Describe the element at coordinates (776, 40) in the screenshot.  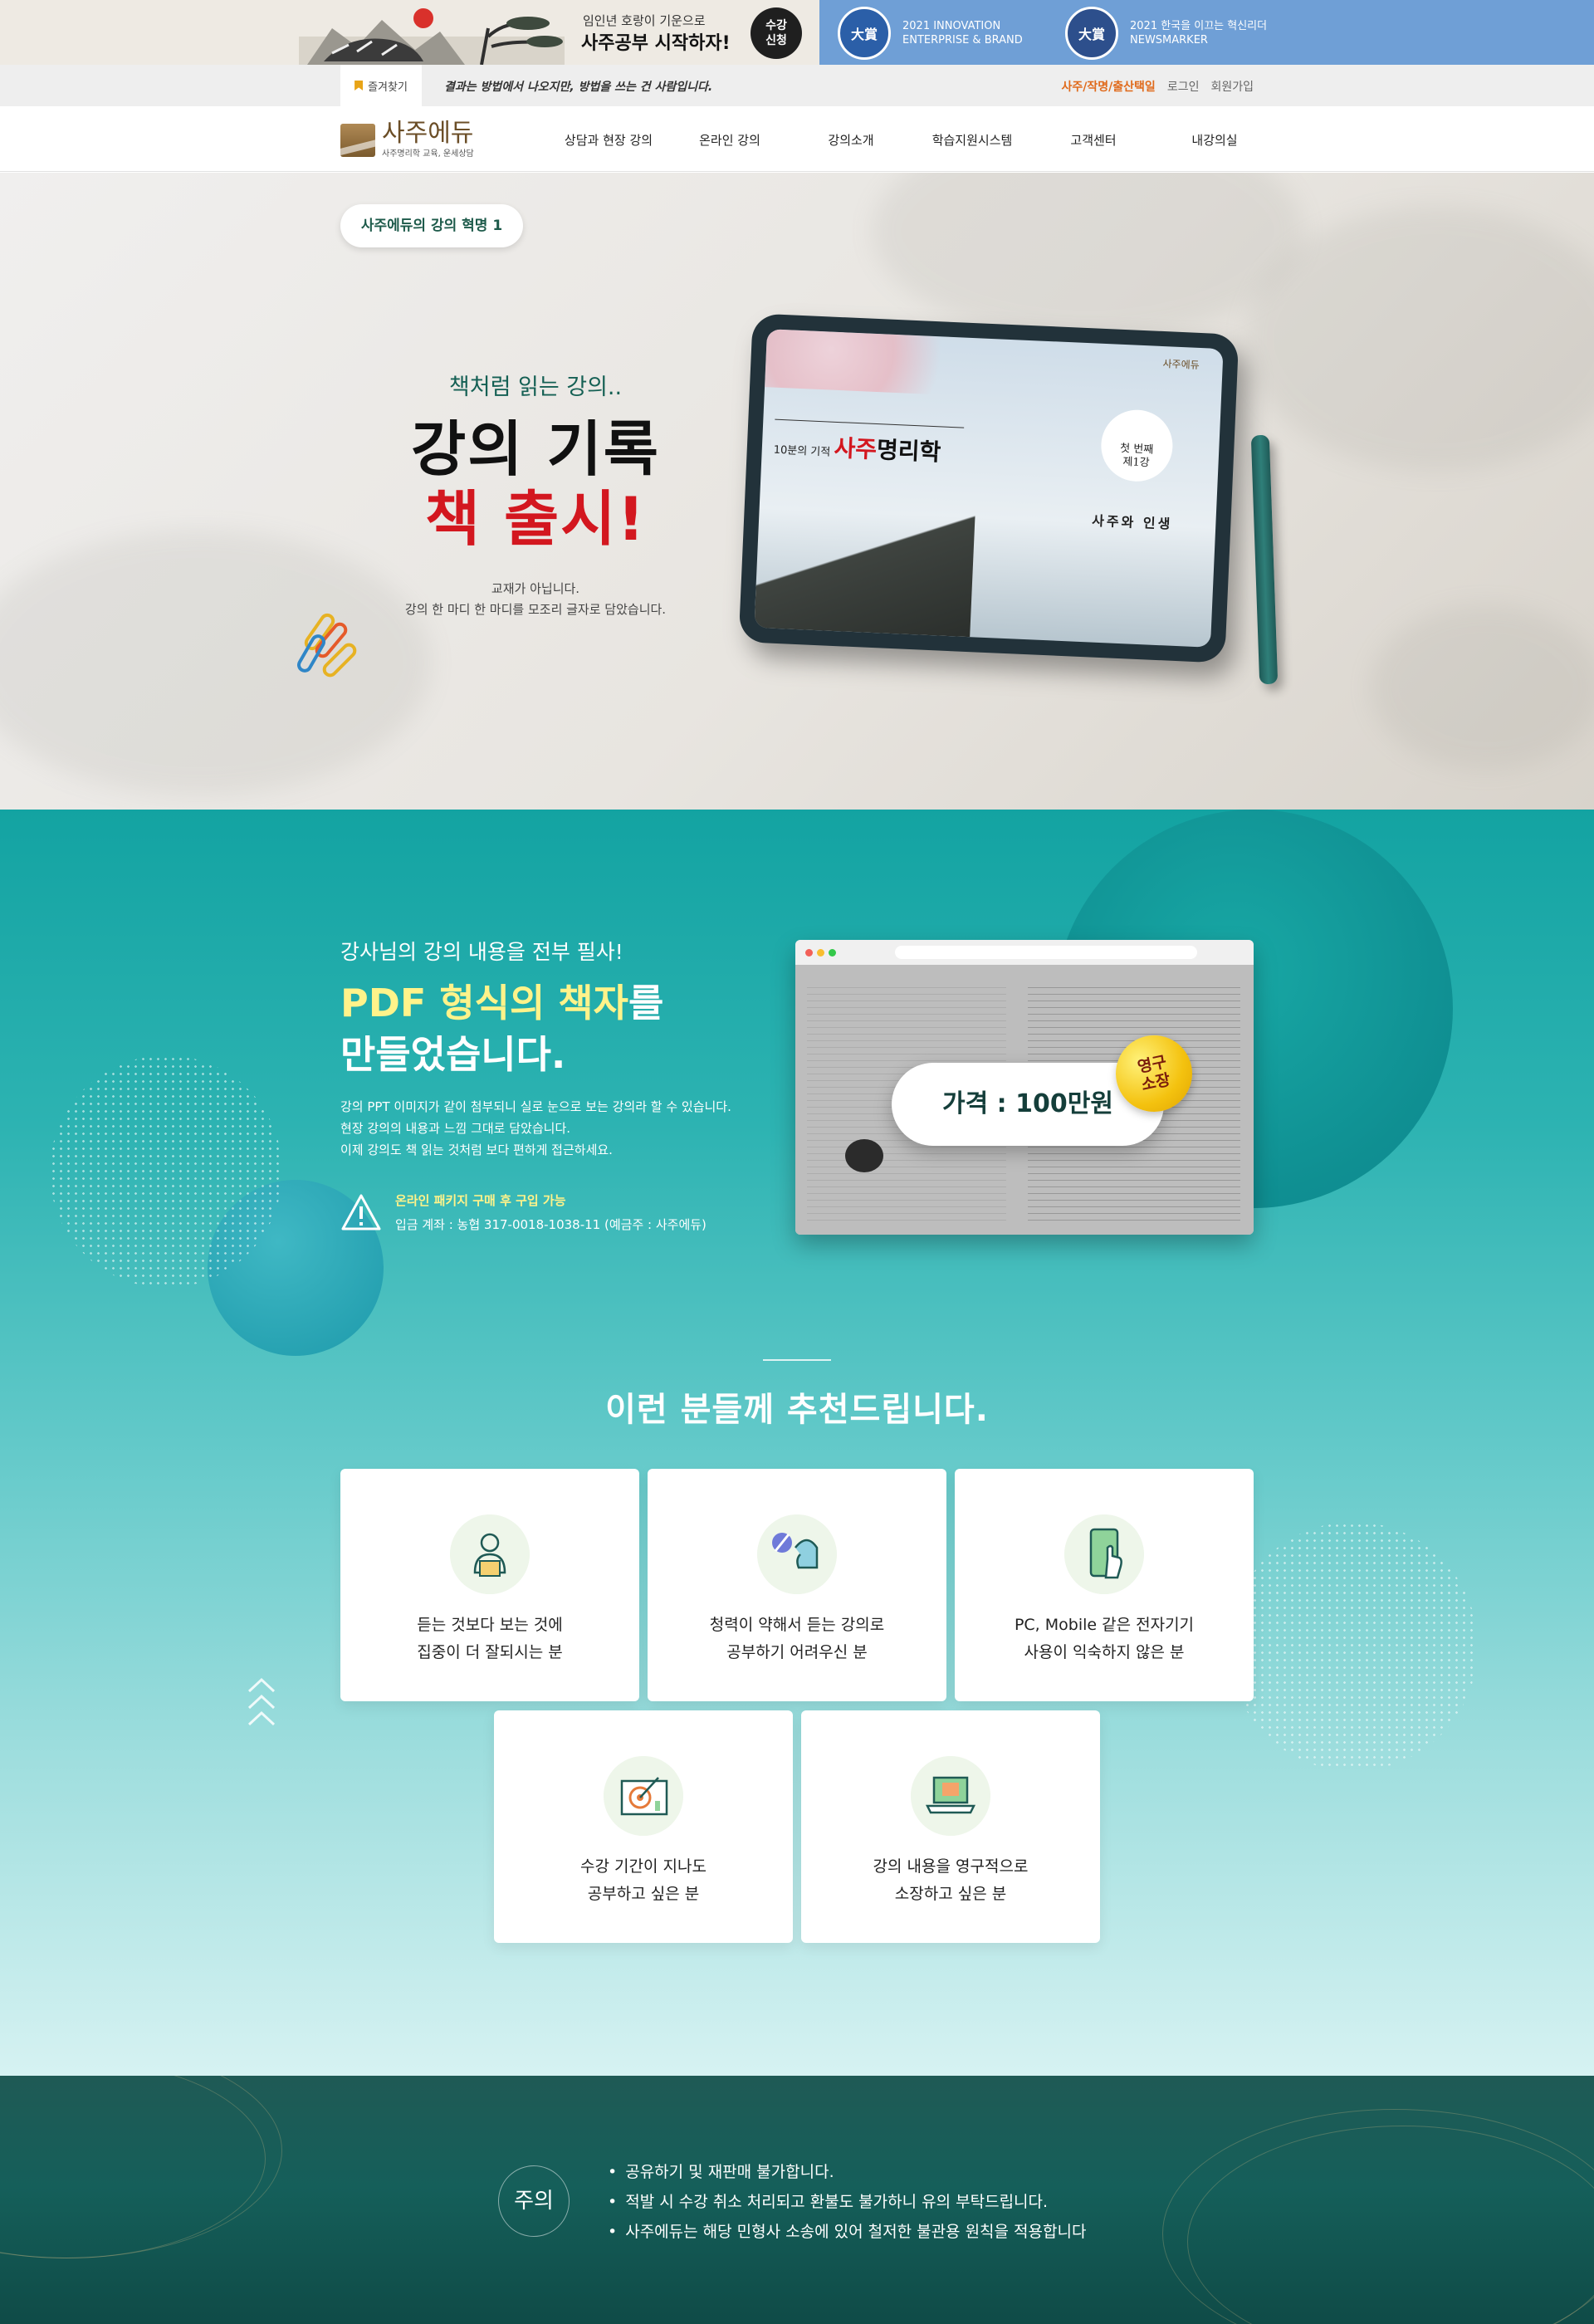
I see `badge-line: 신청` at that location.